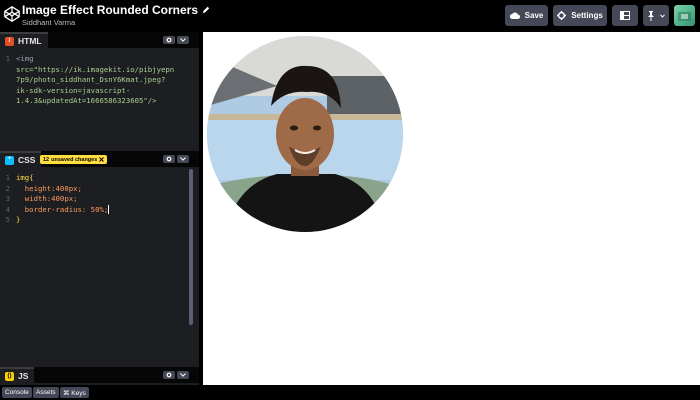 This screenshot has width=700, height=400. I want to click on code-text: src="https://ik.imagekit.io/pibjyepn, so click(95, 69).